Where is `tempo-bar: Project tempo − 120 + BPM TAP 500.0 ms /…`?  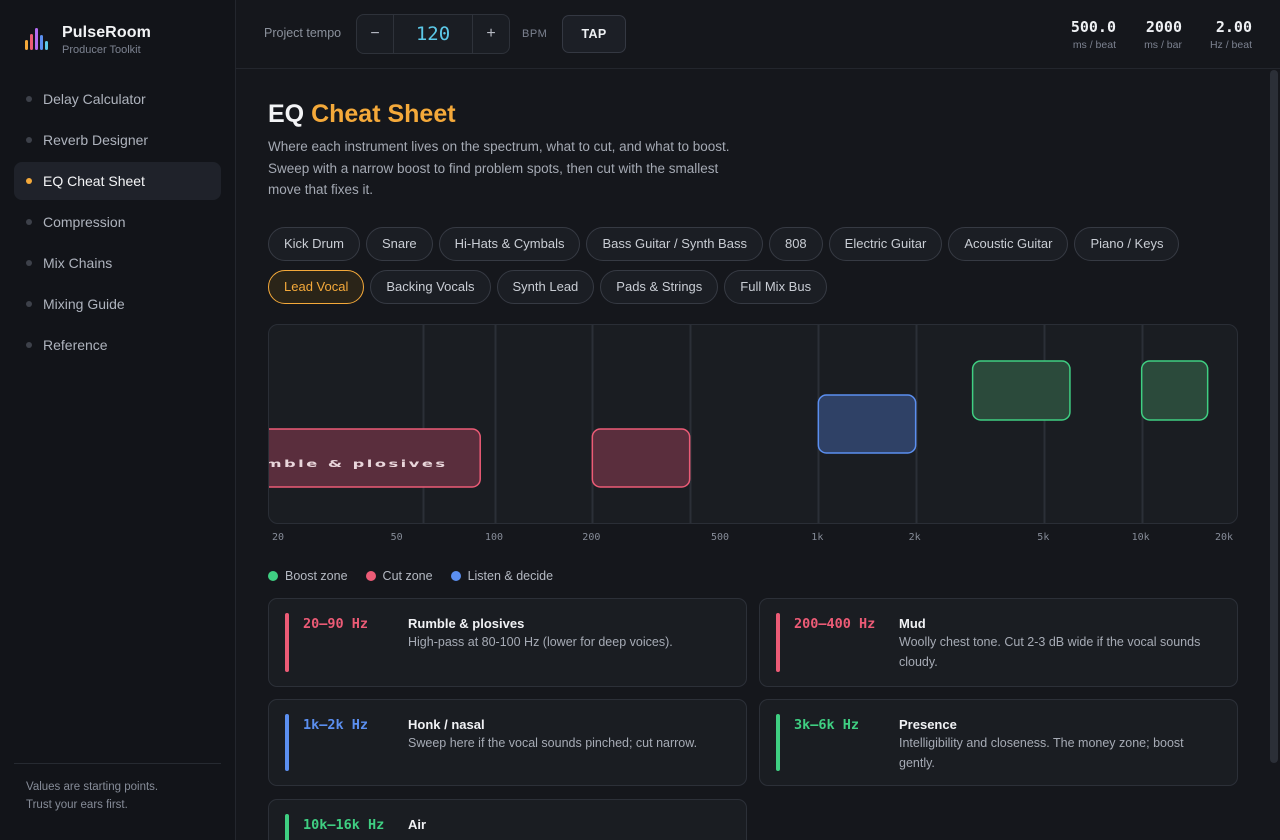 tempo-bar: Project tempo − 120 + BPM TAP 500.0 ms /… is located at coordinates (758, 34).